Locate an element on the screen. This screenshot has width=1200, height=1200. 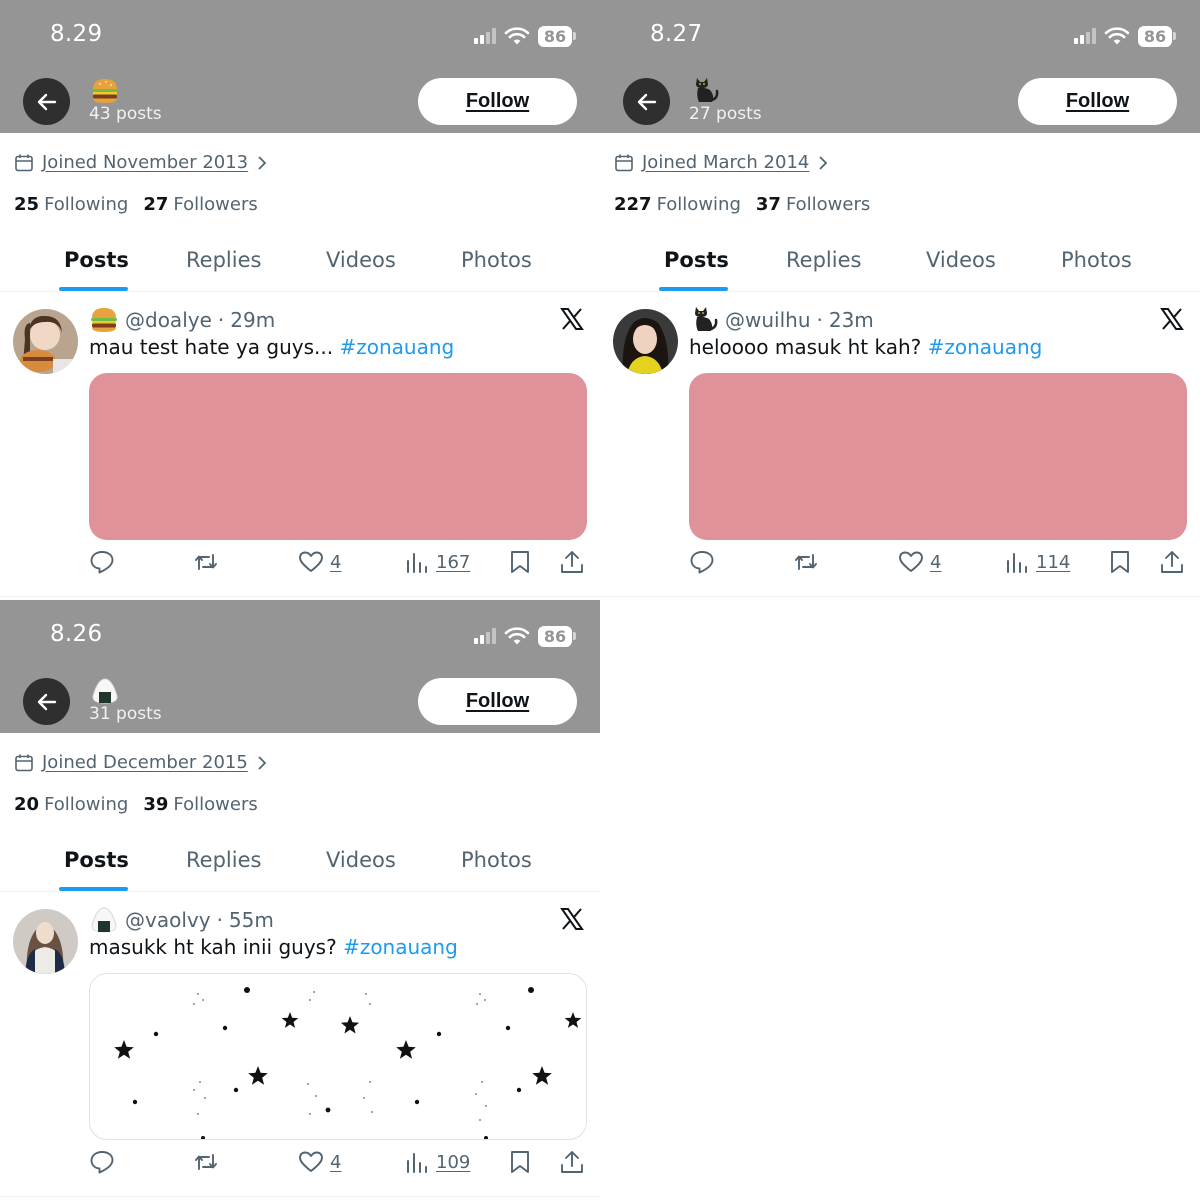
wifi-icon is located at coordinates (1117, 36).